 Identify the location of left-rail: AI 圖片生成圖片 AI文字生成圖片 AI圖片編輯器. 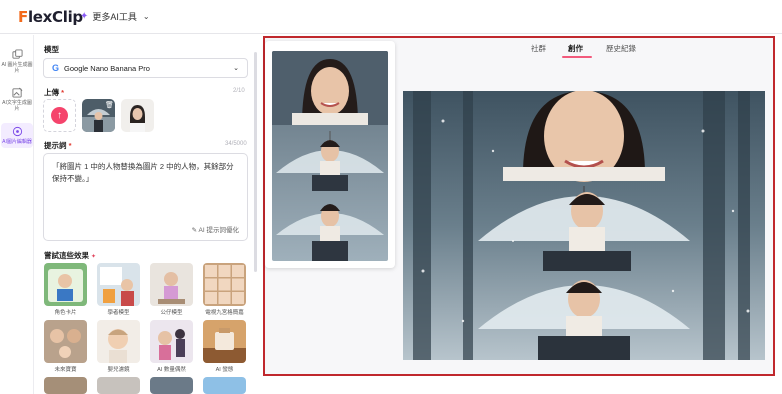
(17, 214).